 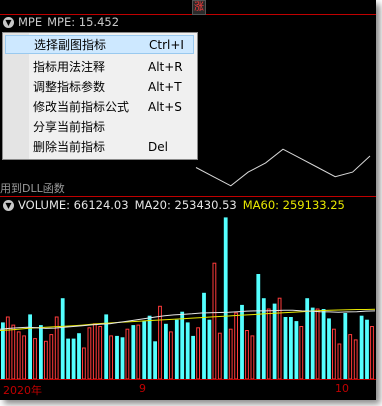 I want to click on date-label-month-9: 9, so click(x=142, y=388).